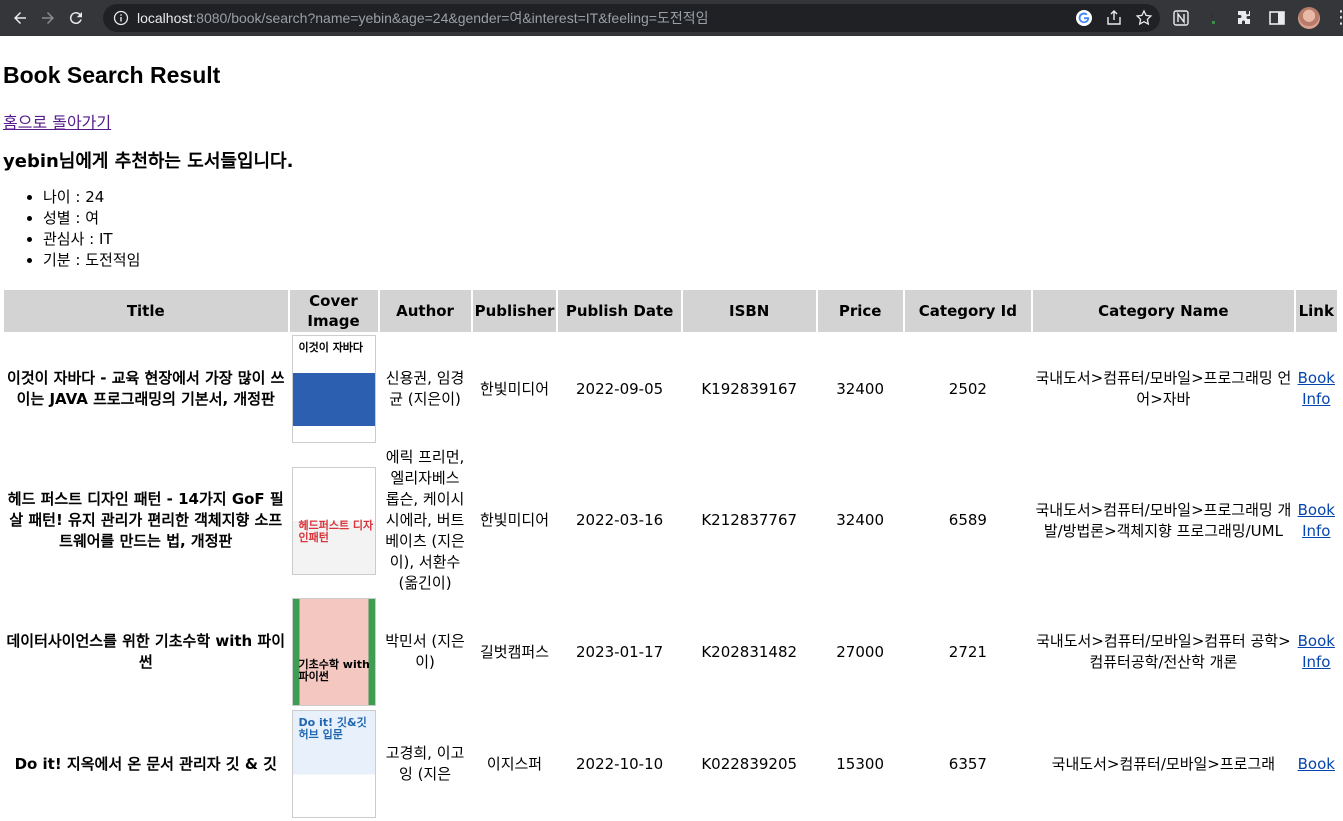 The image size is (1343, 821). I want to click on header-link: Link, so click(1316, 311).